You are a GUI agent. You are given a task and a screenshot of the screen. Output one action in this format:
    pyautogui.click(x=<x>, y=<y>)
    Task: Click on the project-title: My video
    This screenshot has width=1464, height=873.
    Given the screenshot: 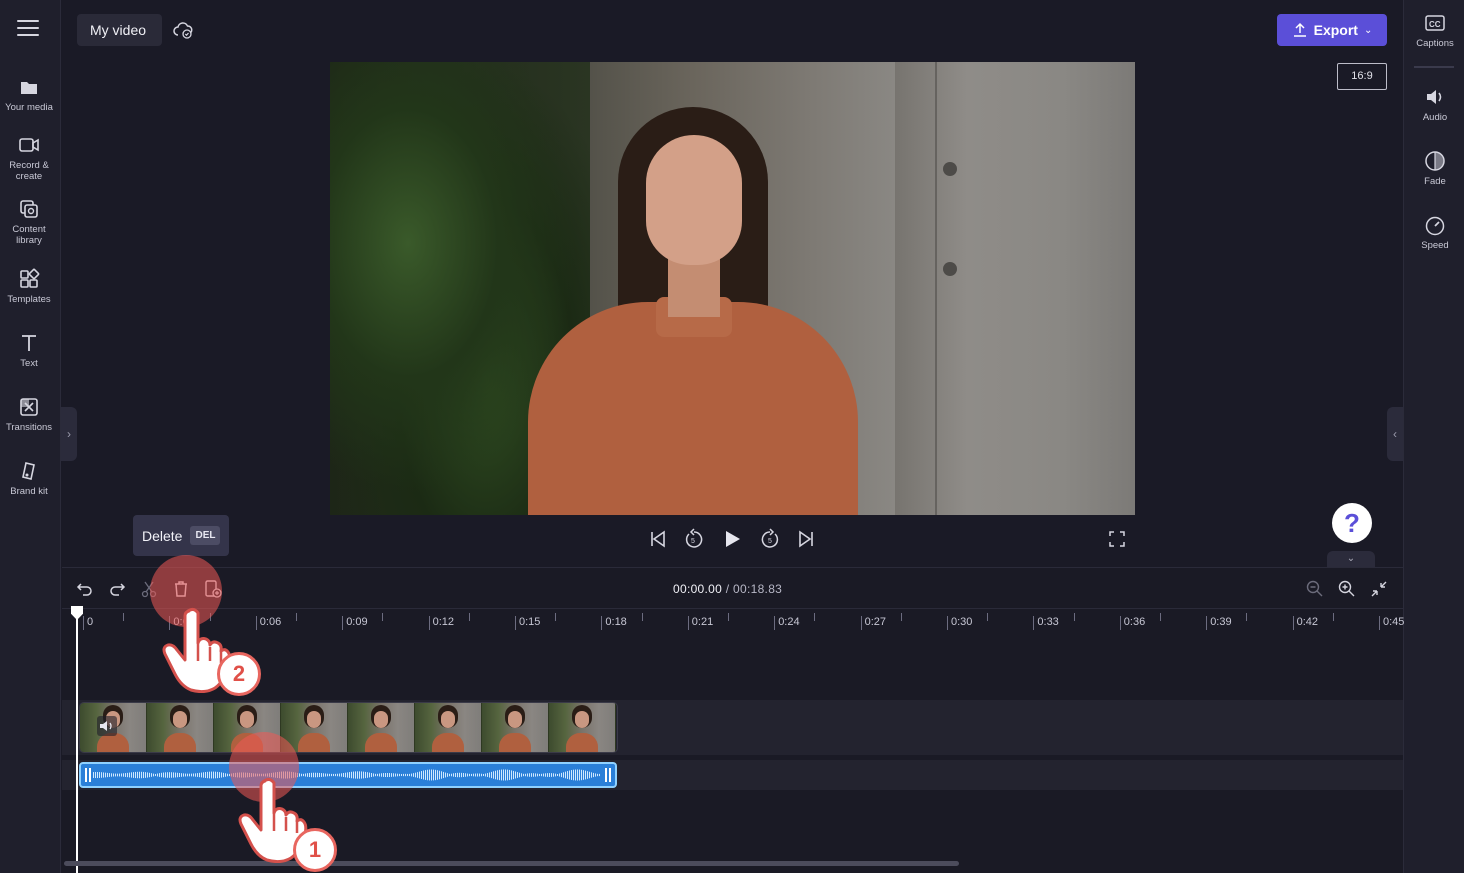 What is the action you would take?
    pyautogui.click(x=120, y=30)
    